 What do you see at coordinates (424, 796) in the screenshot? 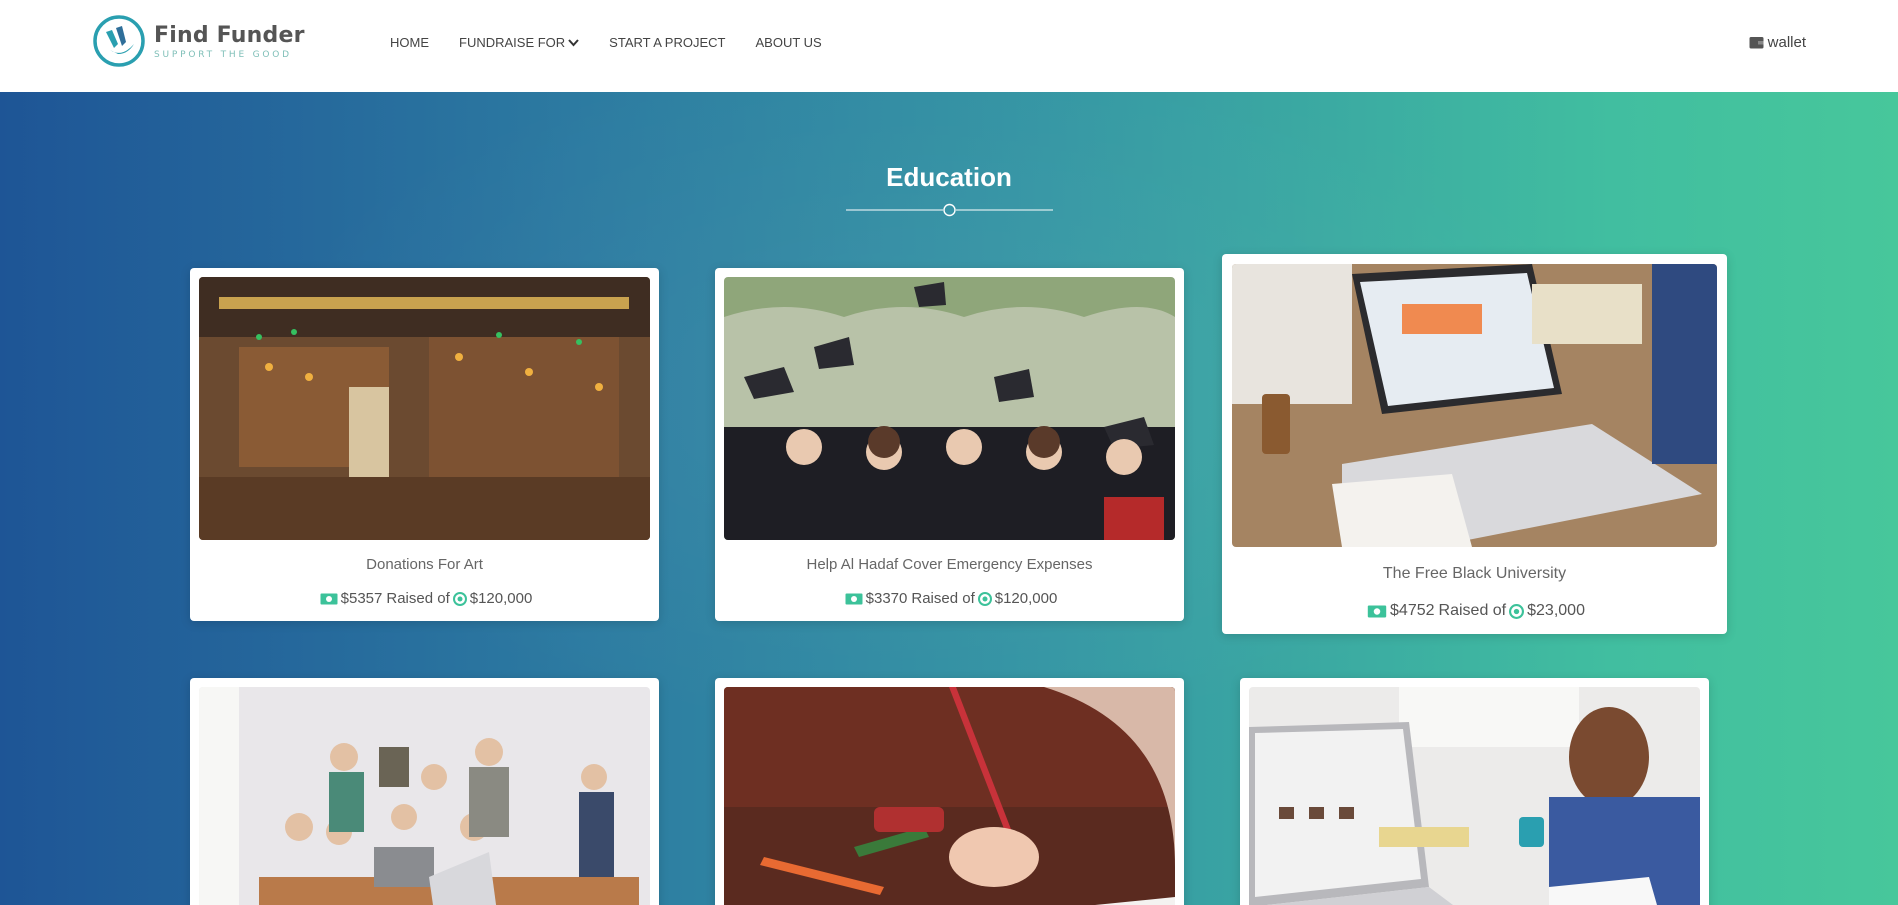
I see `campaign-image-group-study` at bounding box center [424, 796].